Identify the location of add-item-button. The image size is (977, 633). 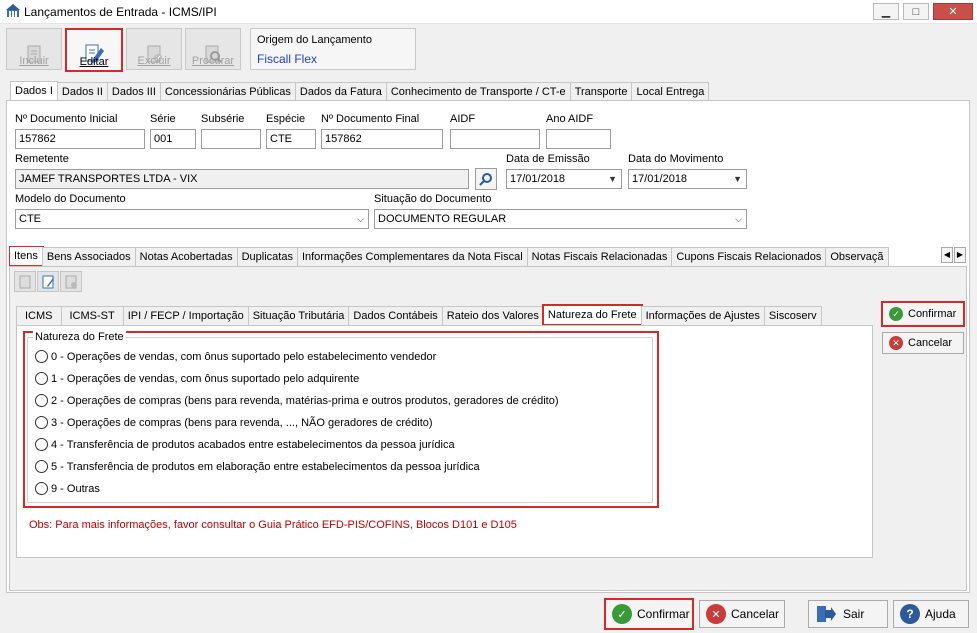
(25, 281).